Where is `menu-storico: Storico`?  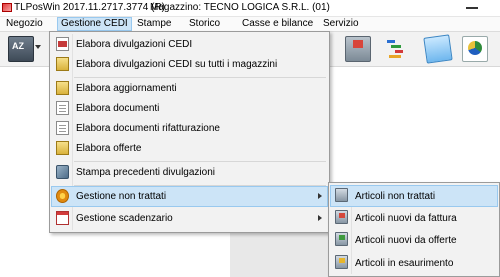 menu-storico: Storico is located at coordinates (204, 24).